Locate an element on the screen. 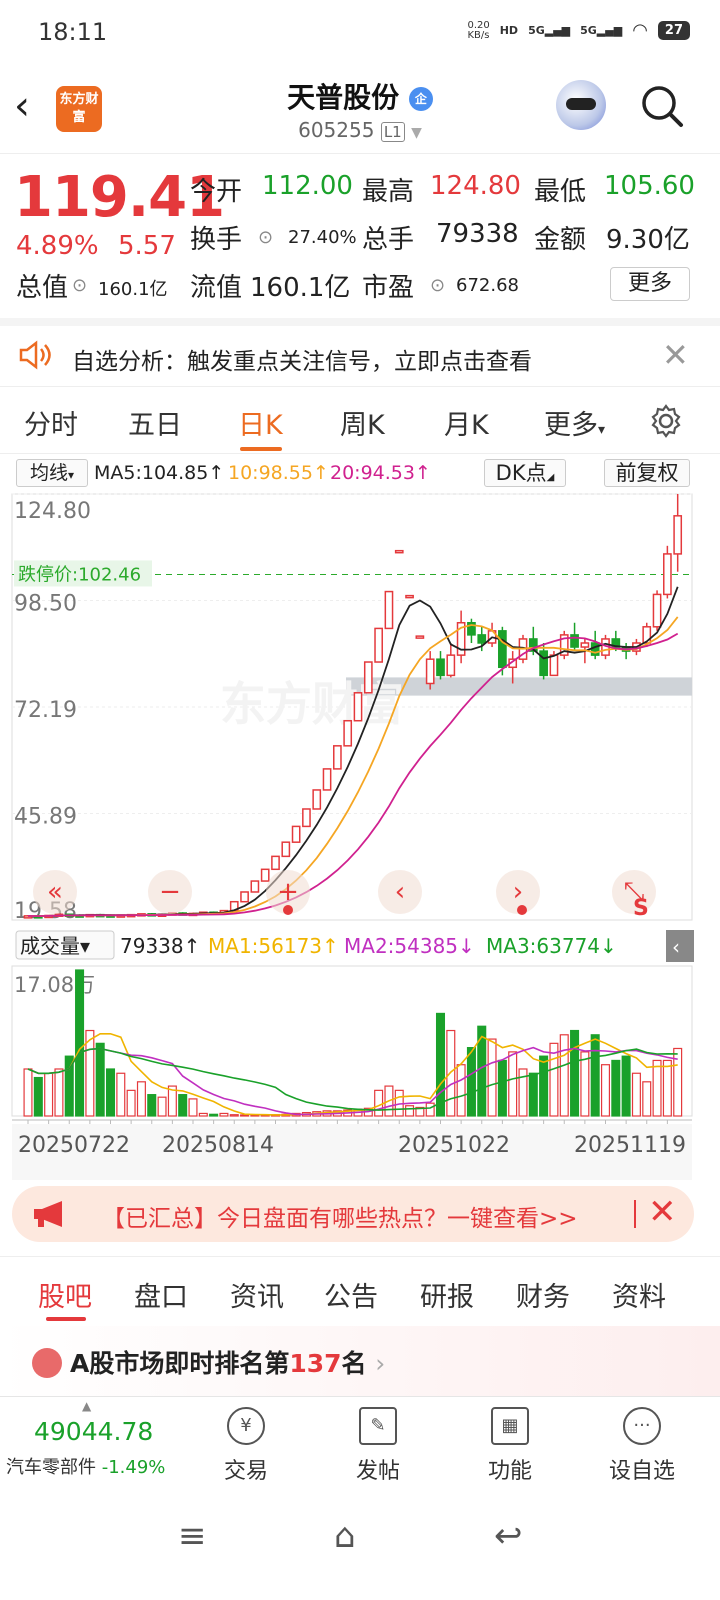  tab-weekly-k: 周K is located at coordinates (362, 422).